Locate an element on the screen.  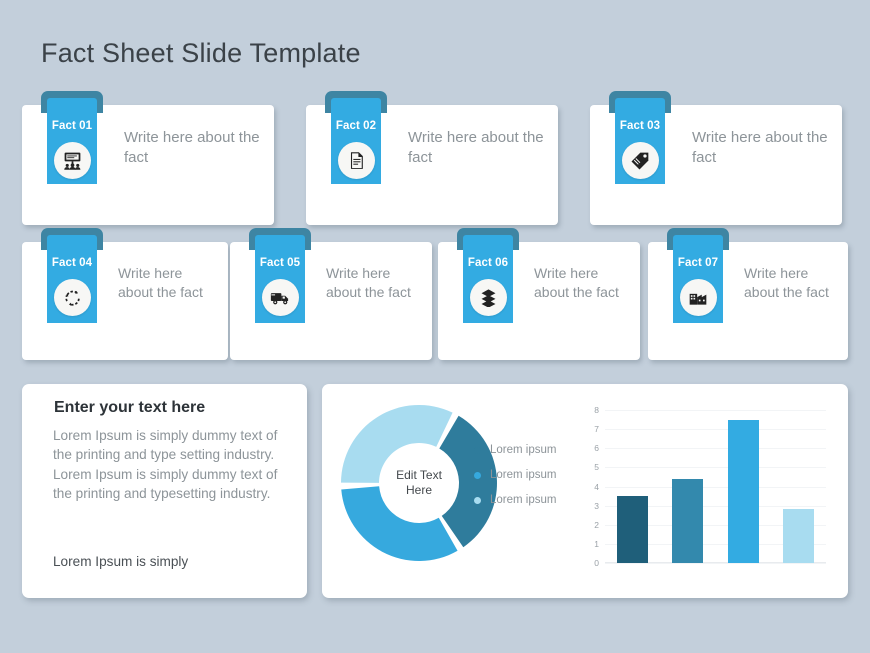
y-axis-tick-label: 8 is located at coordinates (596, 410).